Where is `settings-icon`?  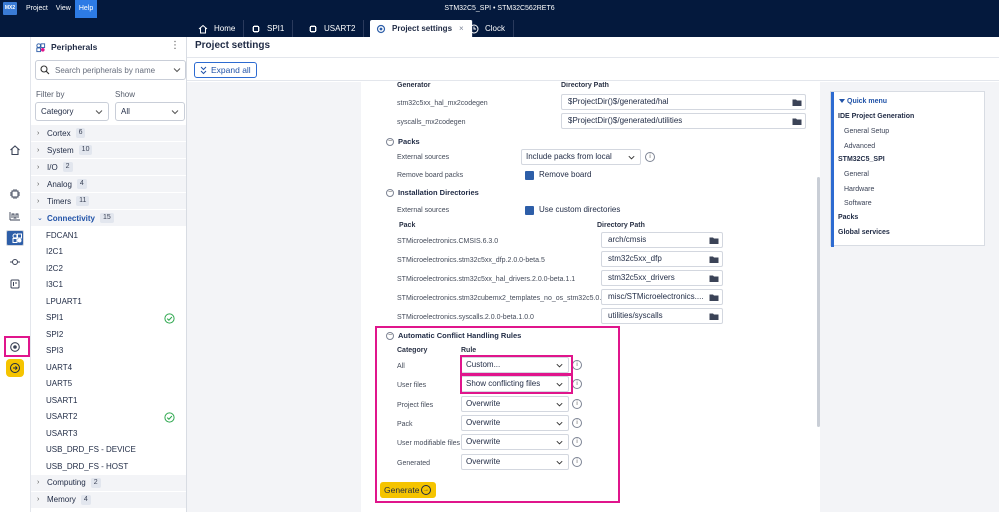
settings-icon is located at coordinates (380, 28).